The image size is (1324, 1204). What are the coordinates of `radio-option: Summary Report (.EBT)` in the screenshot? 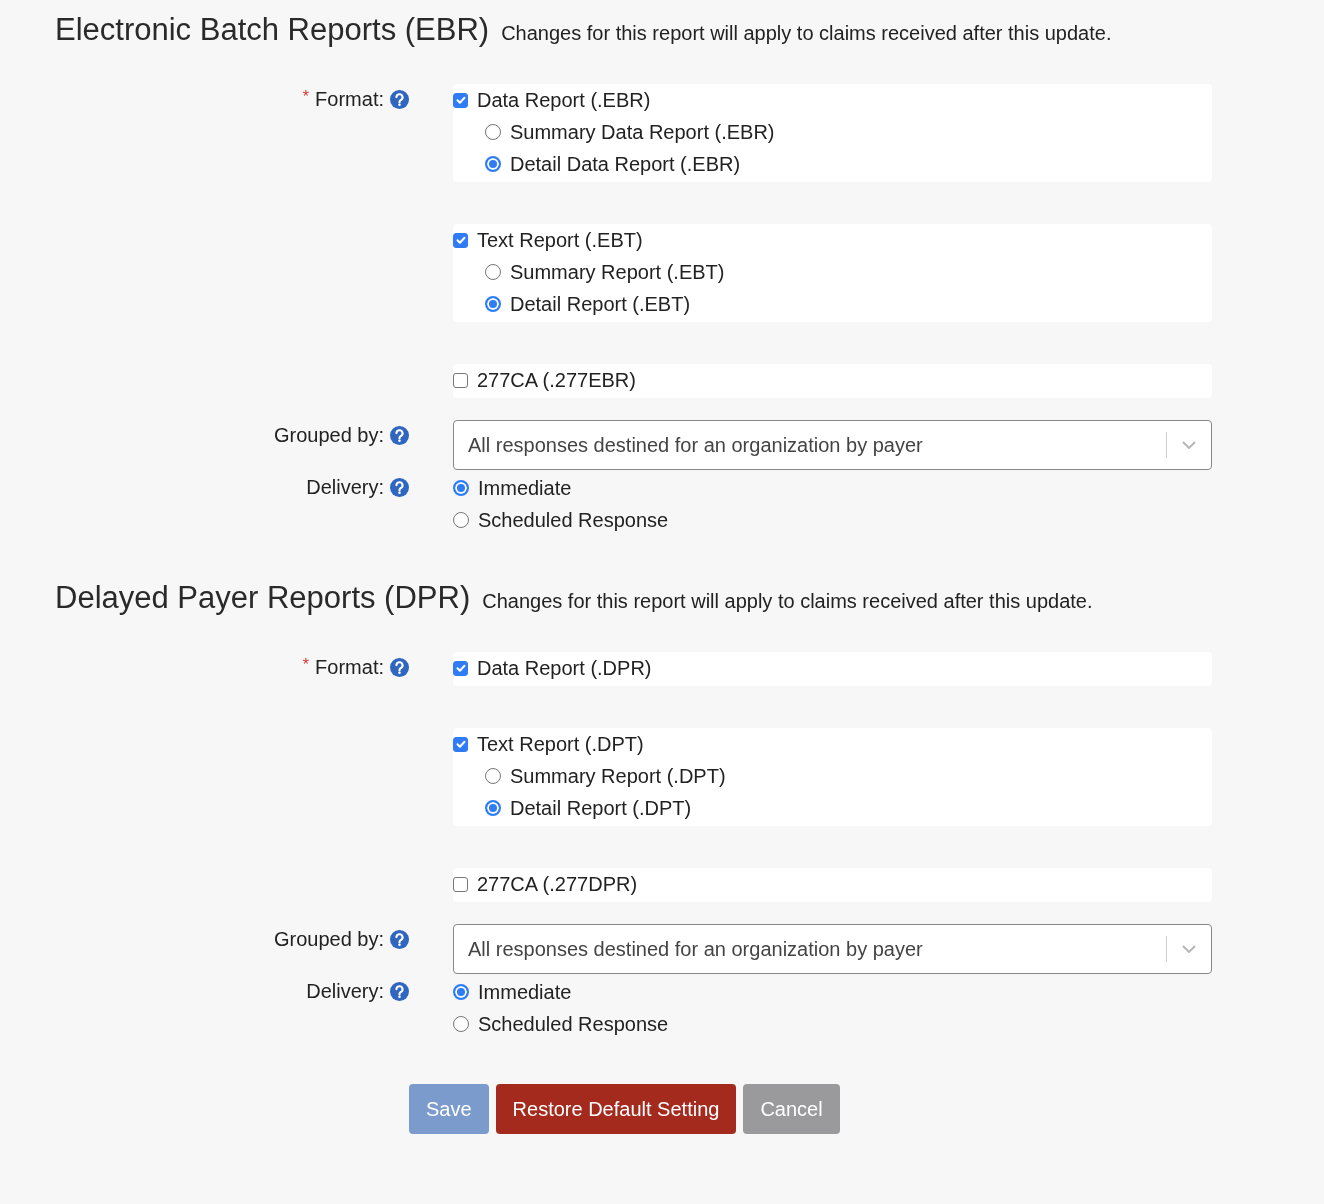 It's located at (589, 272).